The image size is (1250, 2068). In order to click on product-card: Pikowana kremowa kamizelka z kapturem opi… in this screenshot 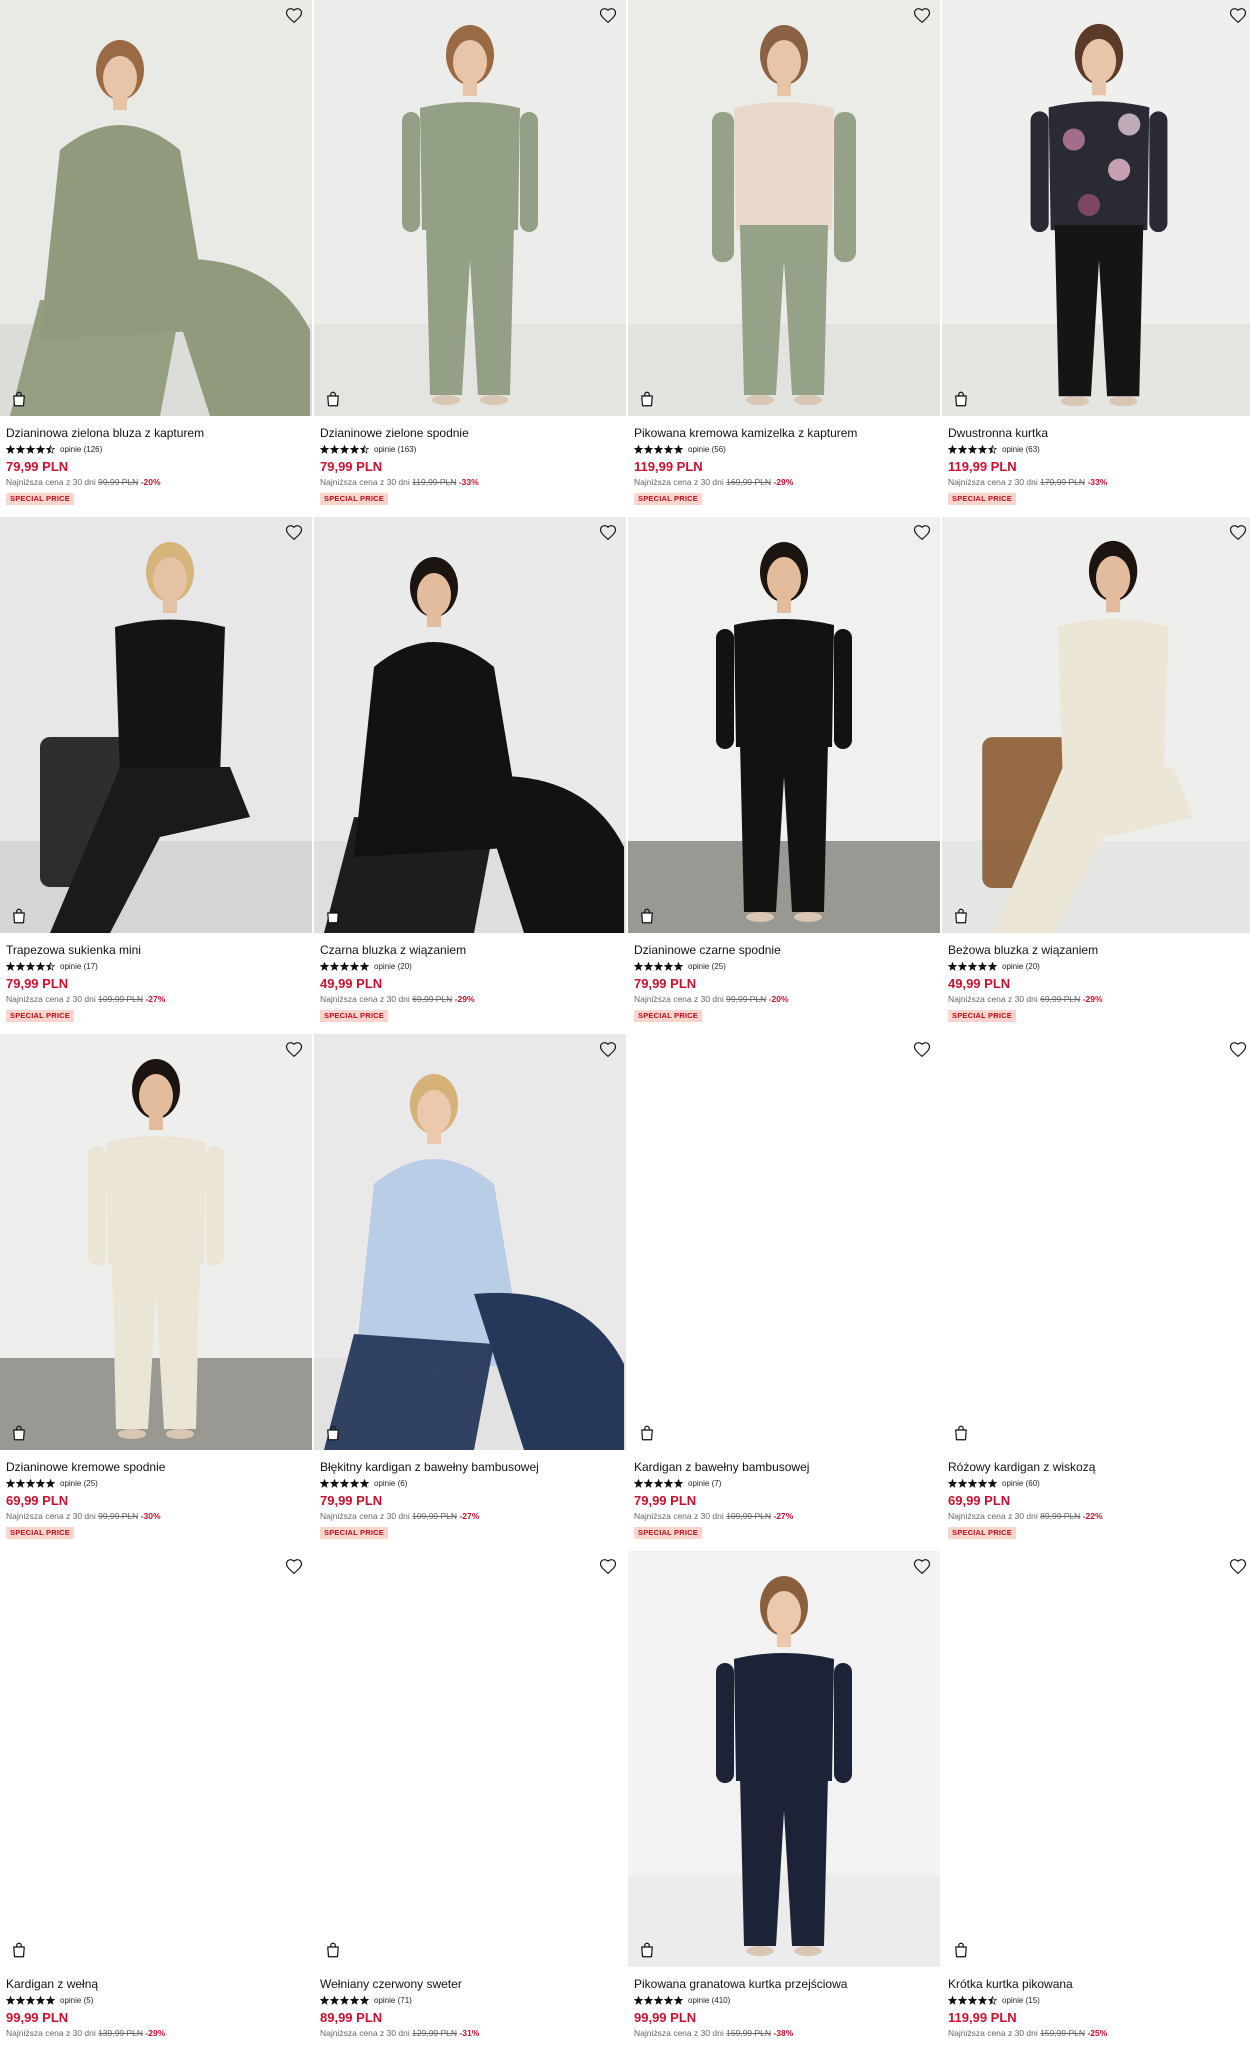, I will do `click(784, 258)`.